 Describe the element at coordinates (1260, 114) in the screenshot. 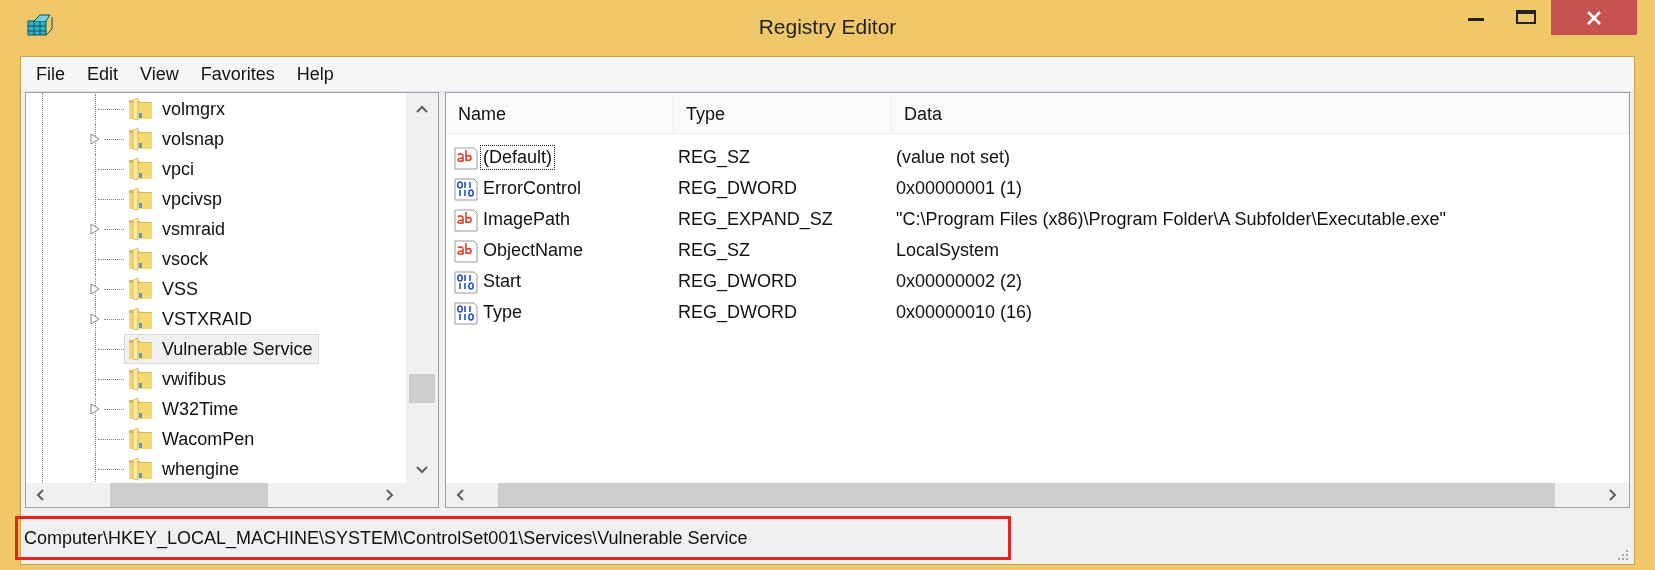

I see `column-header: Data` at that location.